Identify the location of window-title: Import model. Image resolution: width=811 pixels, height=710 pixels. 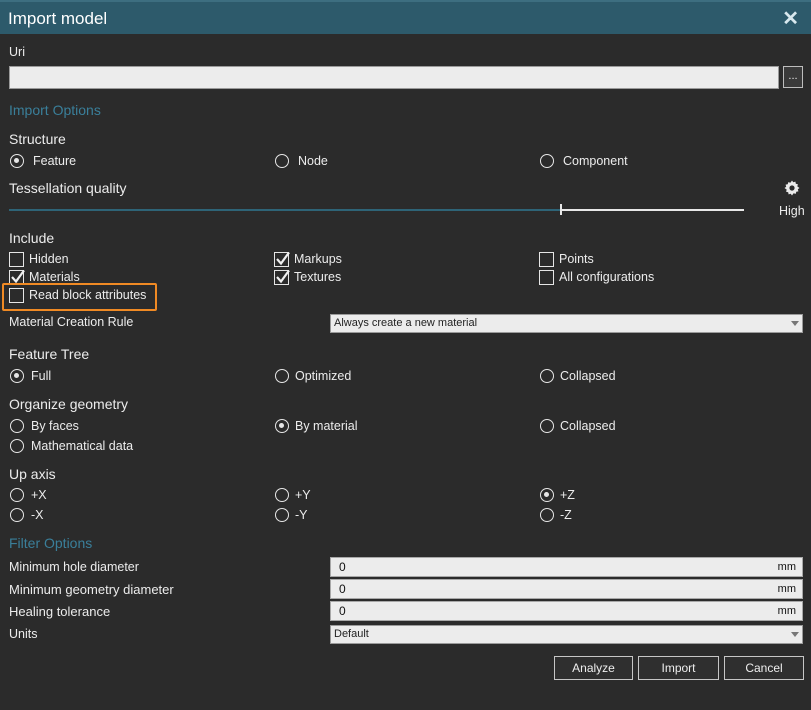
(58, 18).